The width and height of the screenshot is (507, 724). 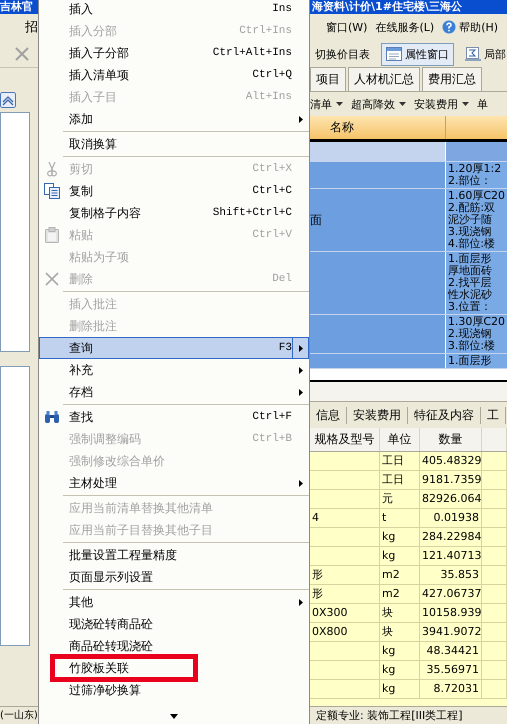 I want to click on column-header: 数量, so click(x=451, y=439).